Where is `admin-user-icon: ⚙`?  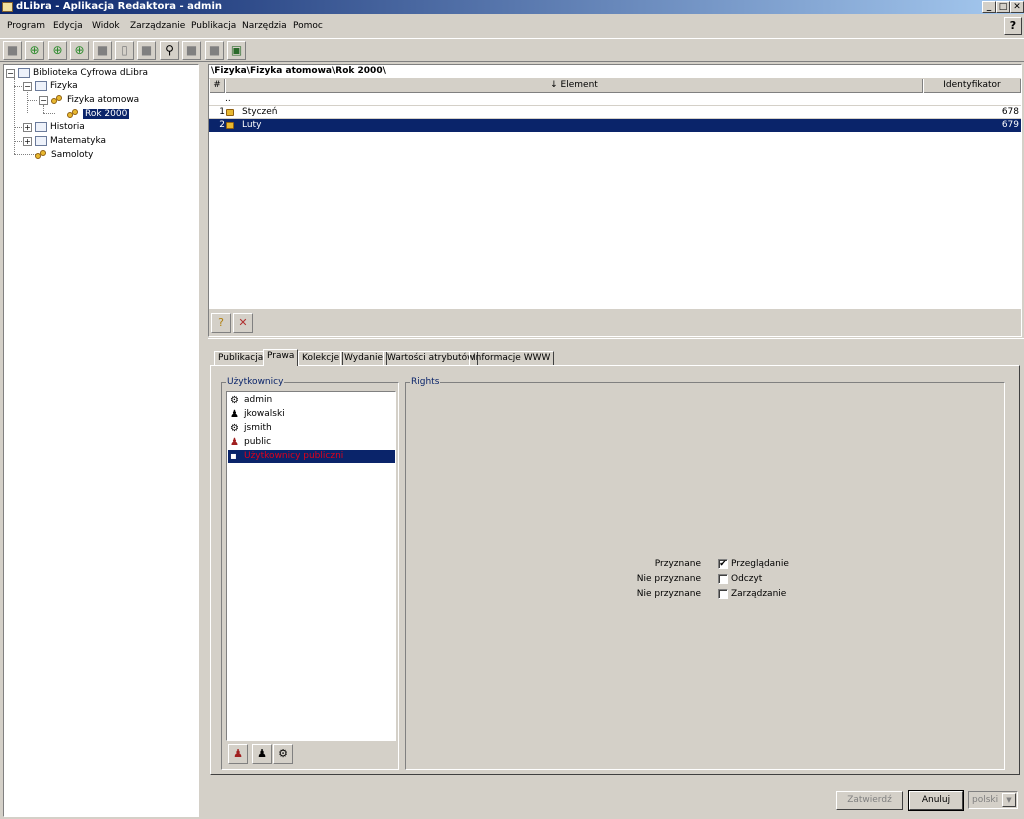
admin-user-icon: ⚙ is located at coordinates (234, 428).